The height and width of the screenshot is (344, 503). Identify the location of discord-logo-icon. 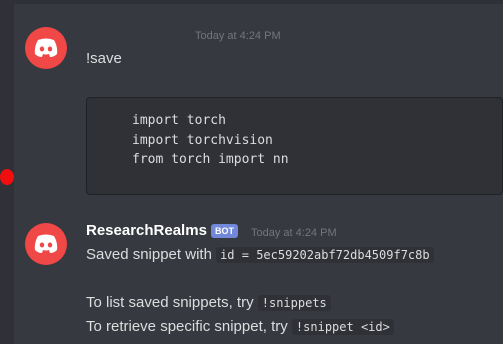
(46, 243).